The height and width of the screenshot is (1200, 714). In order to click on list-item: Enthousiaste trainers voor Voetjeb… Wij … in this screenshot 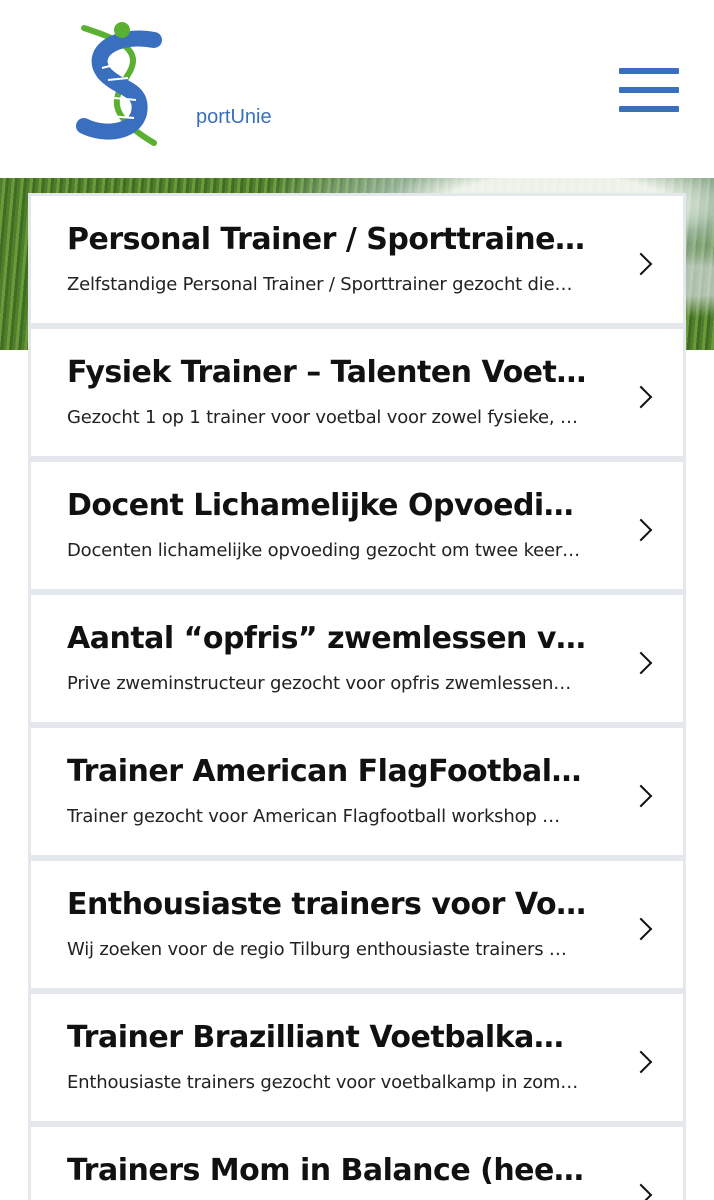, I will do `click(357, 924)`.